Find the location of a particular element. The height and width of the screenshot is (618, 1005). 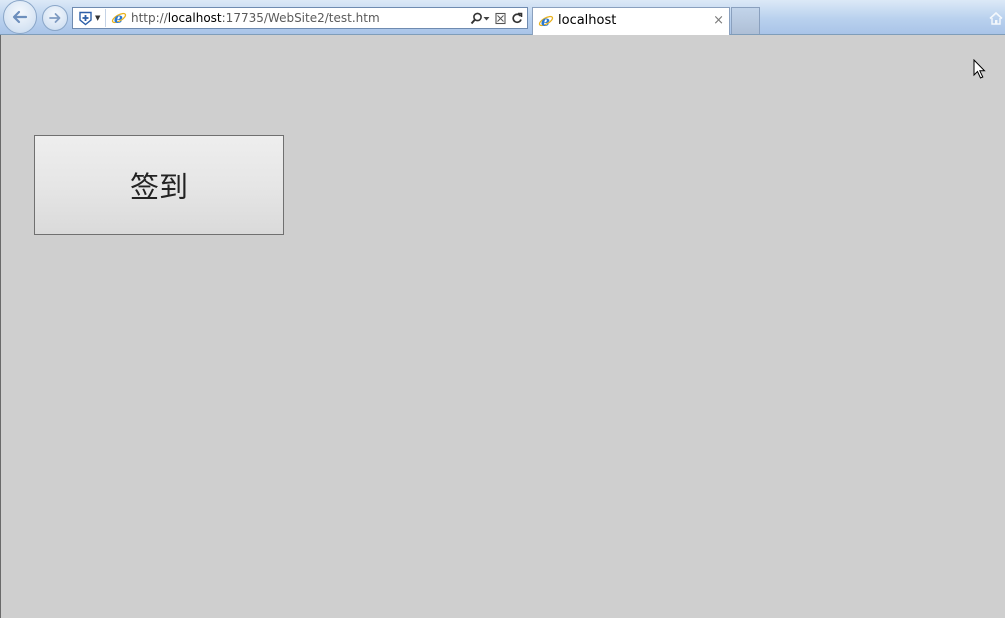

chevron-down-icon: ▼ is located at coordinates (98, 17).